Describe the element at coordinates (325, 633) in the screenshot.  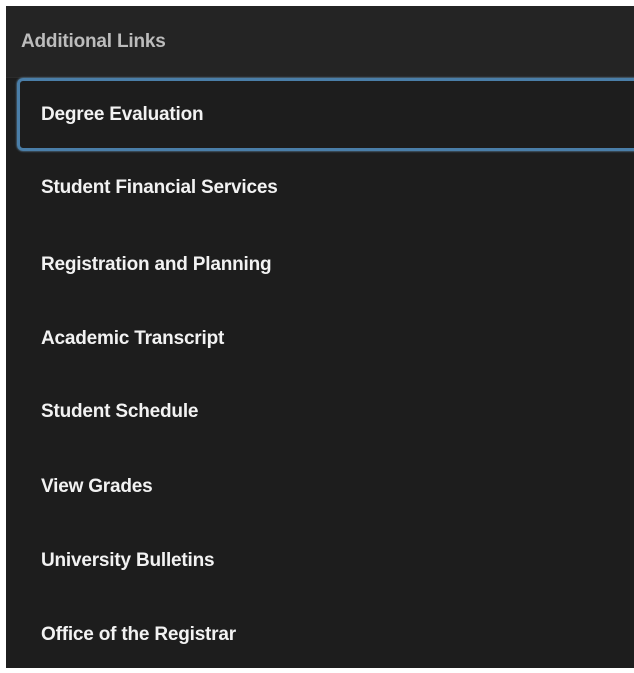
I see `link-office-of-the-registrar: Office of the Registrar` at that location.